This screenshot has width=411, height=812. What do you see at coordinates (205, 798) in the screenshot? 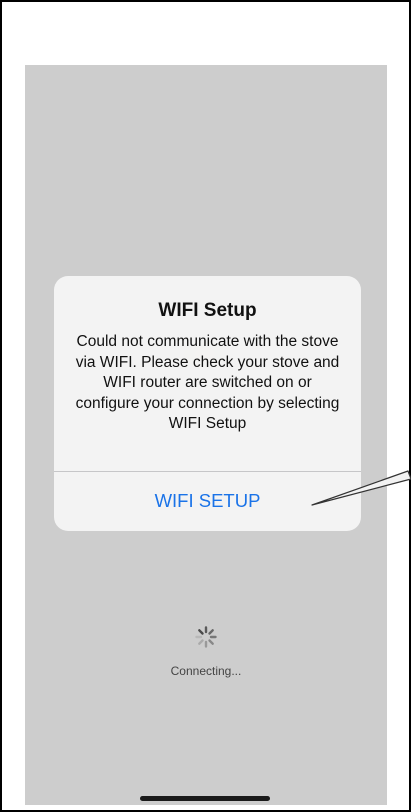
I see `home-indicator` at bounding box center [205, 798].